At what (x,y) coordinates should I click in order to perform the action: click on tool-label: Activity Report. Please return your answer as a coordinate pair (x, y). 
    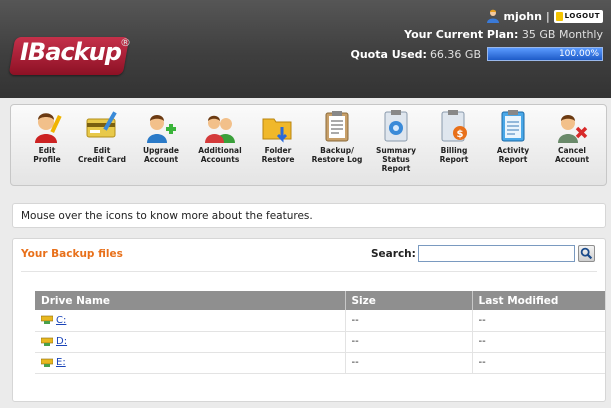
    Looking at the image, I should click on (513, 155).